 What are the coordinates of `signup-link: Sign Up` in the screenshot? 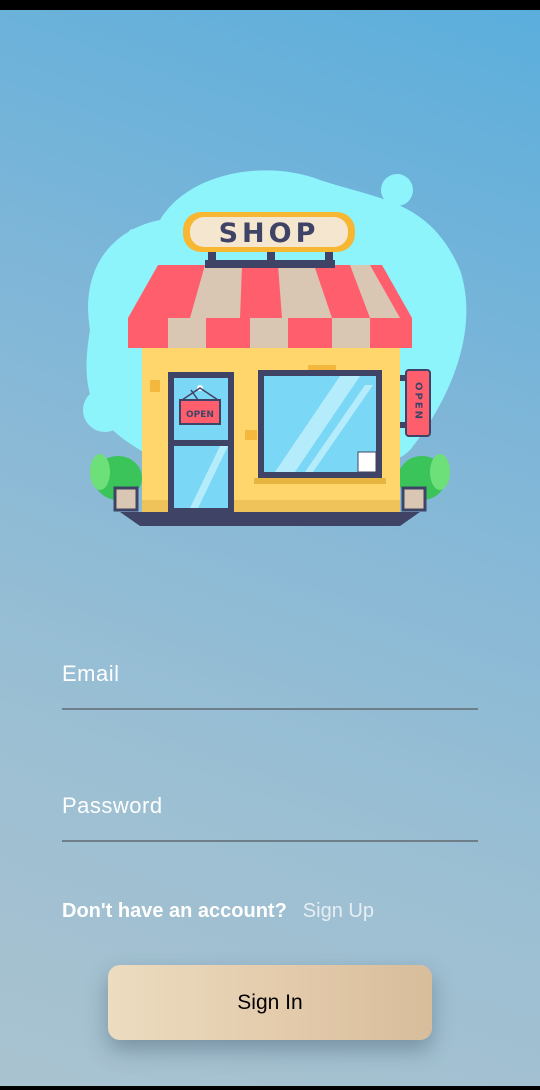 It's located at (338, 911).